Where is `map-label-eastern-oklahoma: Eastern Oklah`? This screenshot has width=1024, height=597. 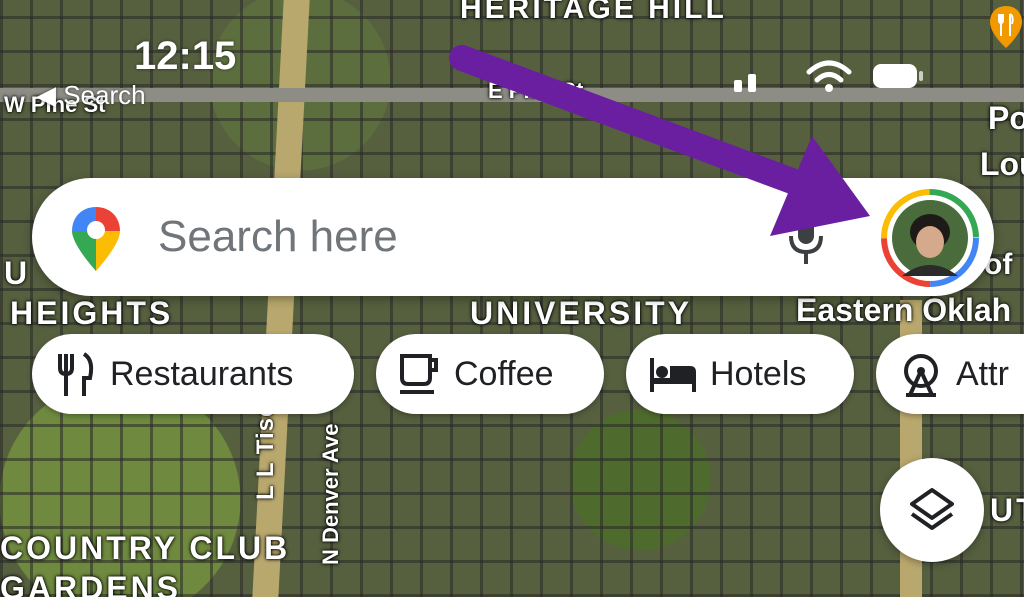 map-label-eastern-oklahoma: Eastern Oklah is located at coordinates (904, 310).